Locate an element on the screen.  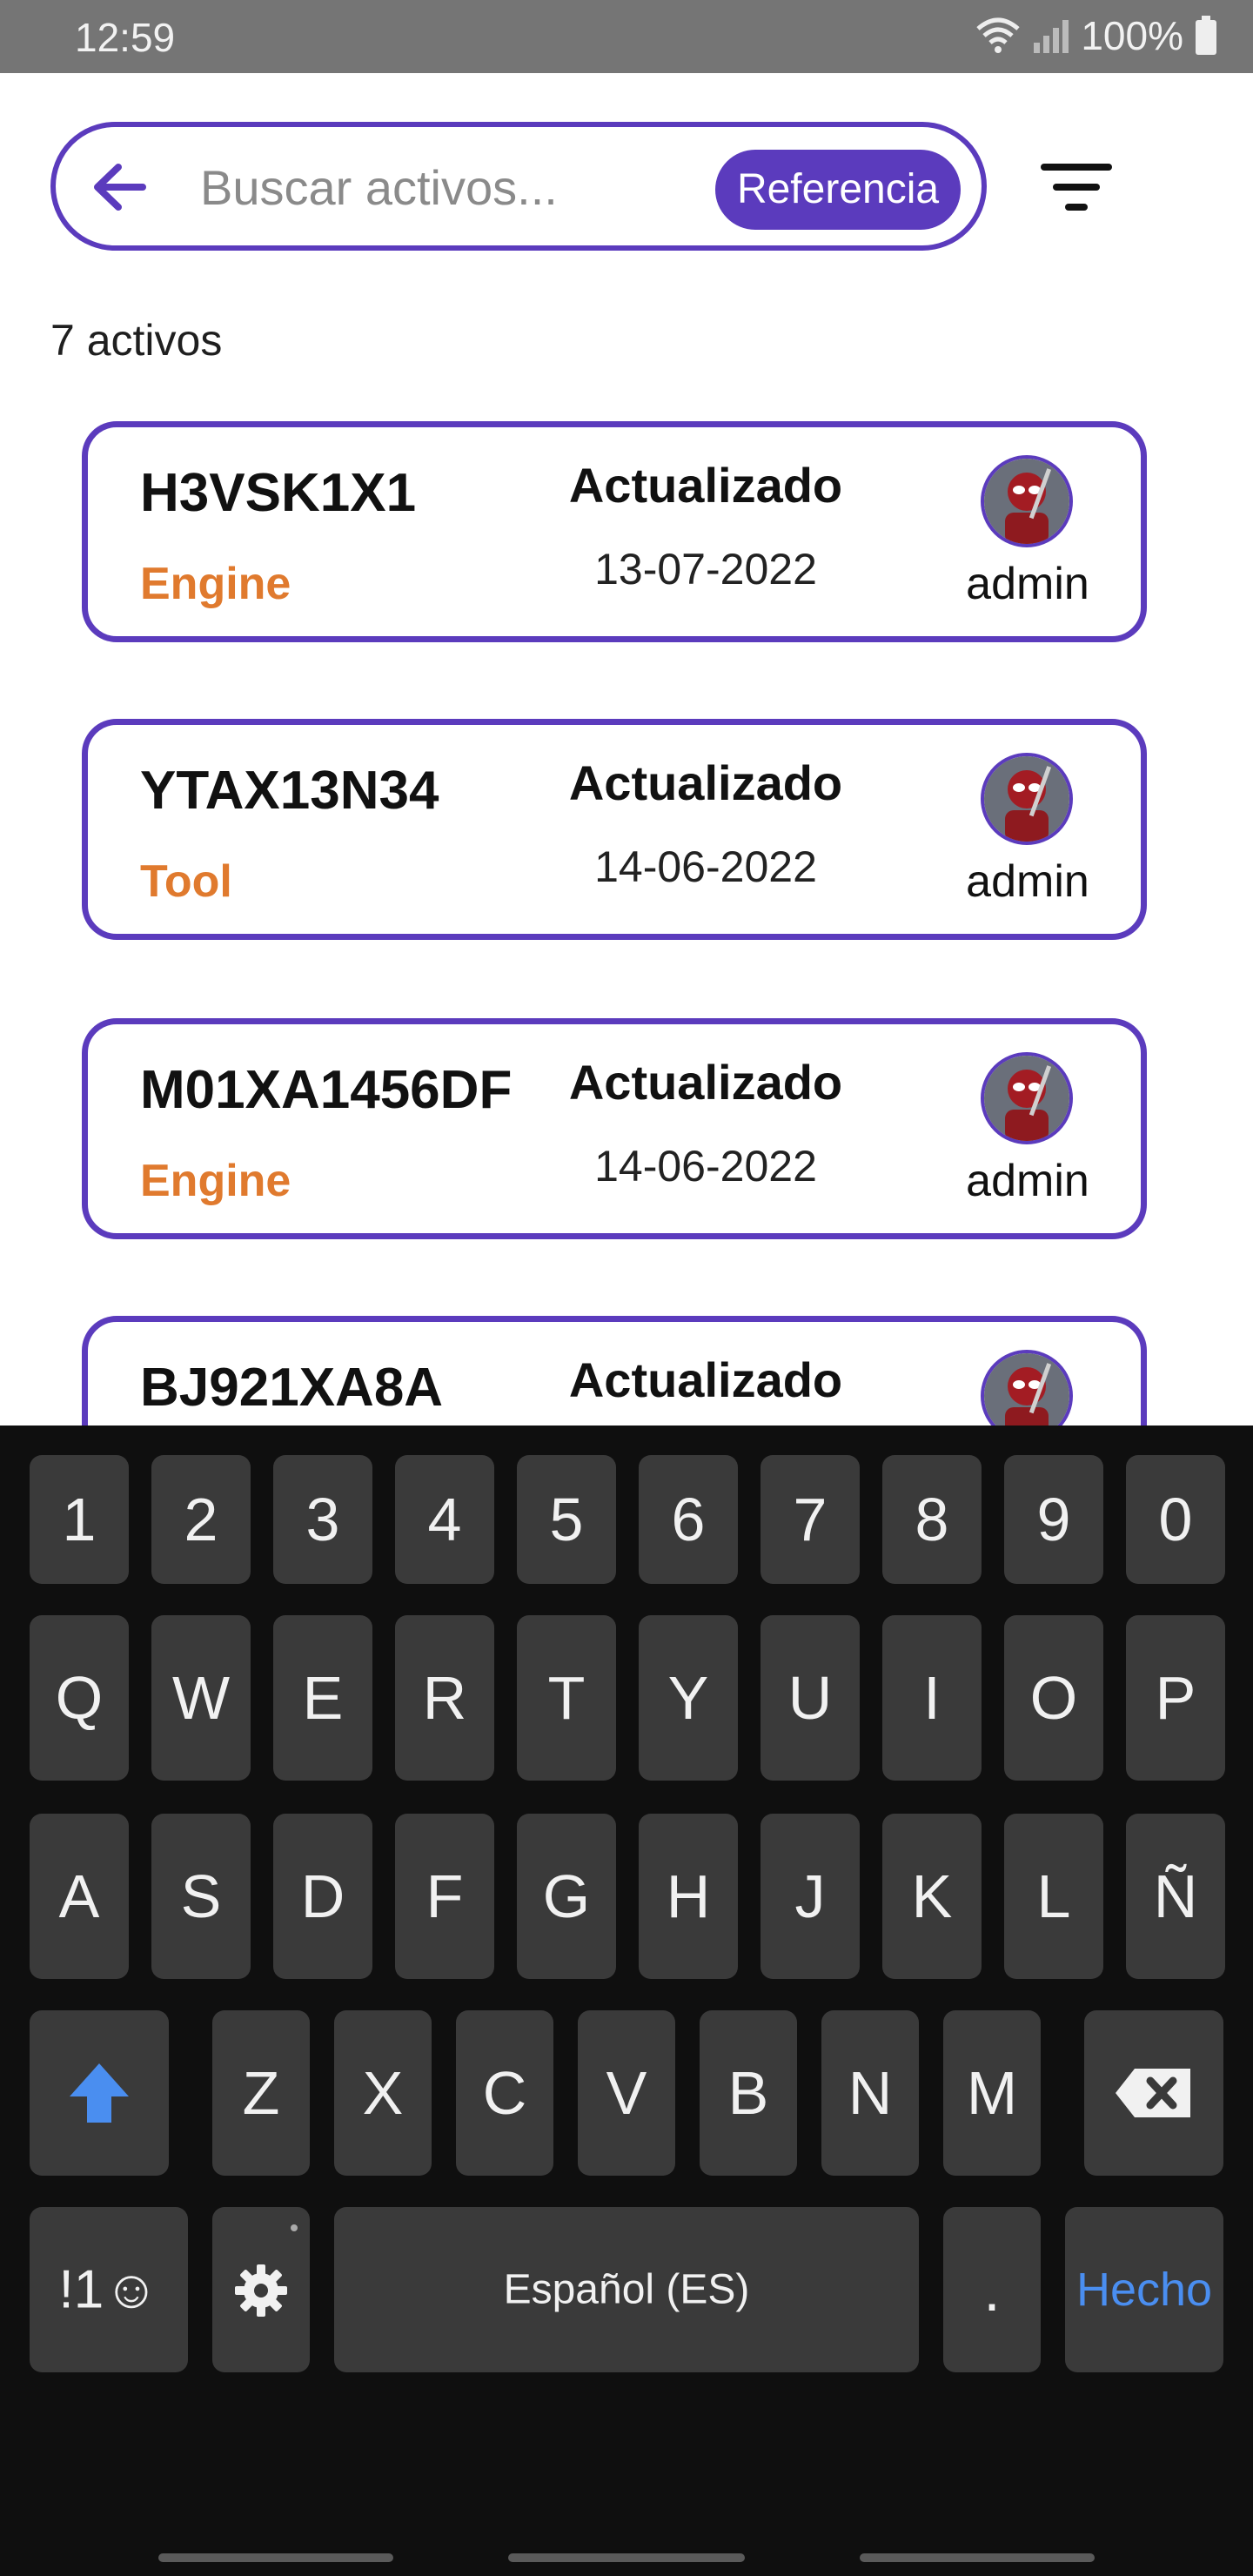
key-7: 7 is located at coordinates (810, 1519).